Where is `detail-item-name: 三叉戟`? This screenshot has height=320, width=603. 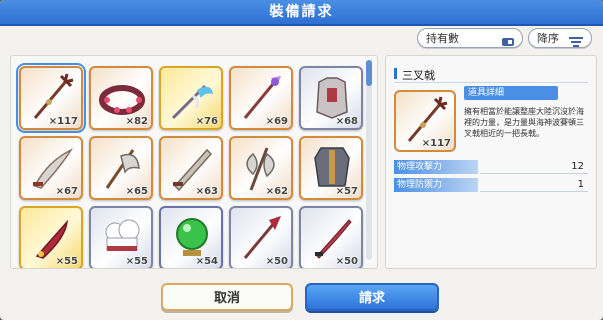
detail-item-name: 三叉戟 is located at coordinates (414, 75).